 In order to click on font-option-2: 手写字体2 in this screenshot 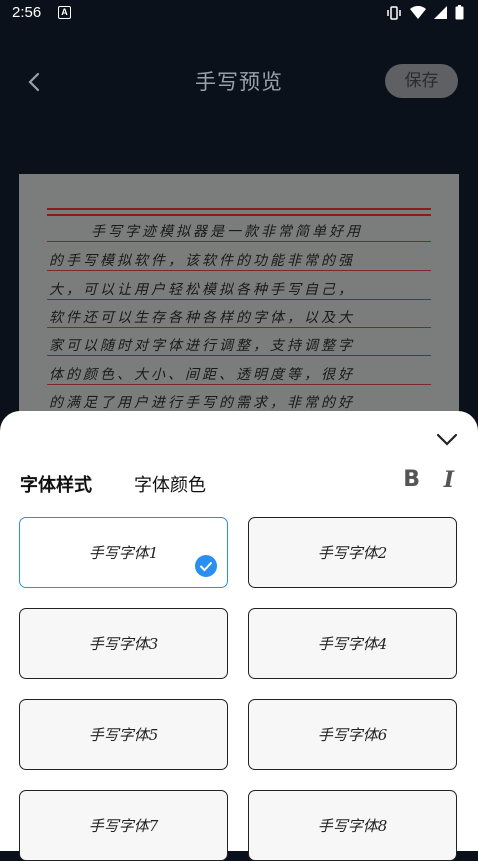, I will do `click(352, 552)`.